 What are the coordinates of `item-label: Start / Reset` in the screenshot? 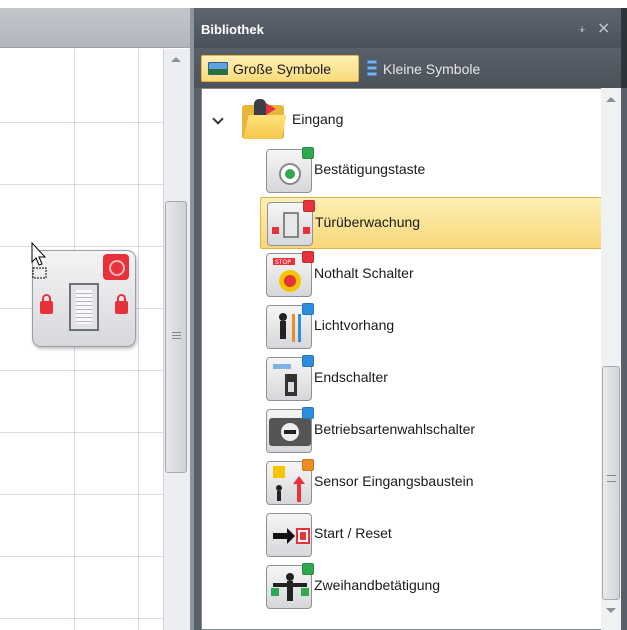 It's located at (353, 533).